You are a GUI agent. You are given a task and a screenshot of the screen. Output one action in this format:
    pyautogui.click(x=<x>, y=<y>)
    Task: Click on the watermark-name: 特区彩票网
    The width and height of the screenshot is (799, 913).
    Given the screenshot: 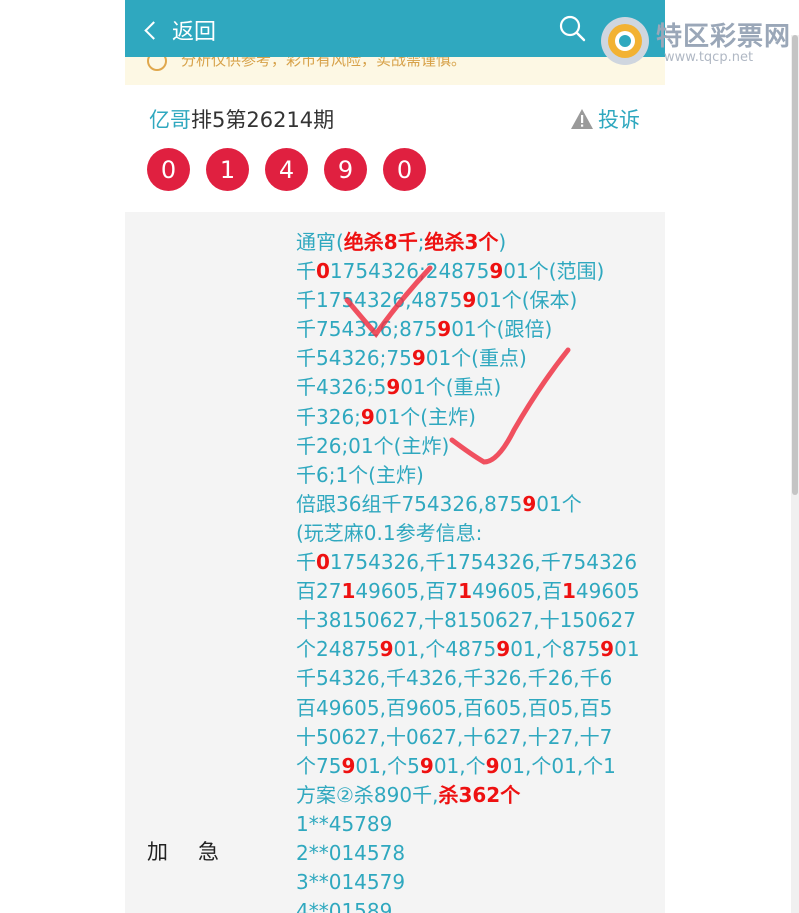 What is the action you would take?
    pyautogui.click(x=724, y=37)
    